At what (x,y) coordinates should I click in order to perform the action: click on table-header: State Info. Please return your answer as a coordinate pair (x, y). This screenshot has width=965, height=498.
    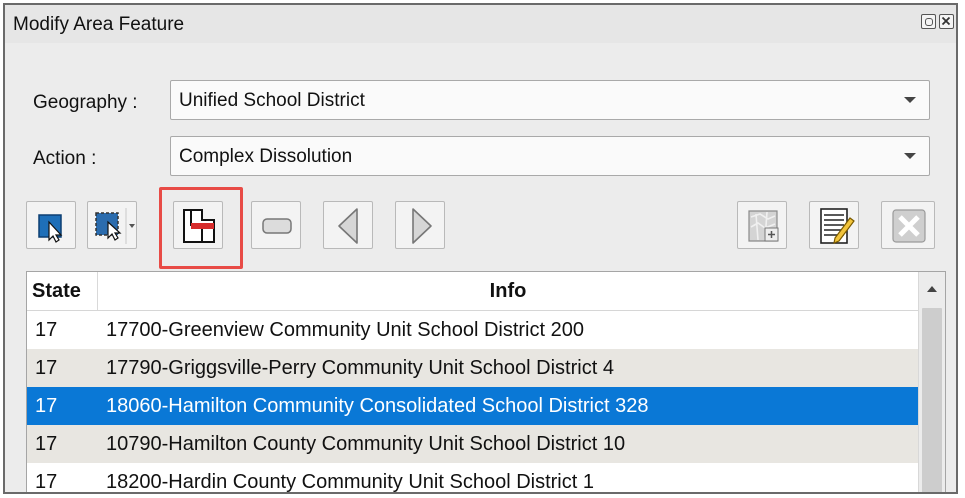
    Looking at the image, I should click on (472, 291).